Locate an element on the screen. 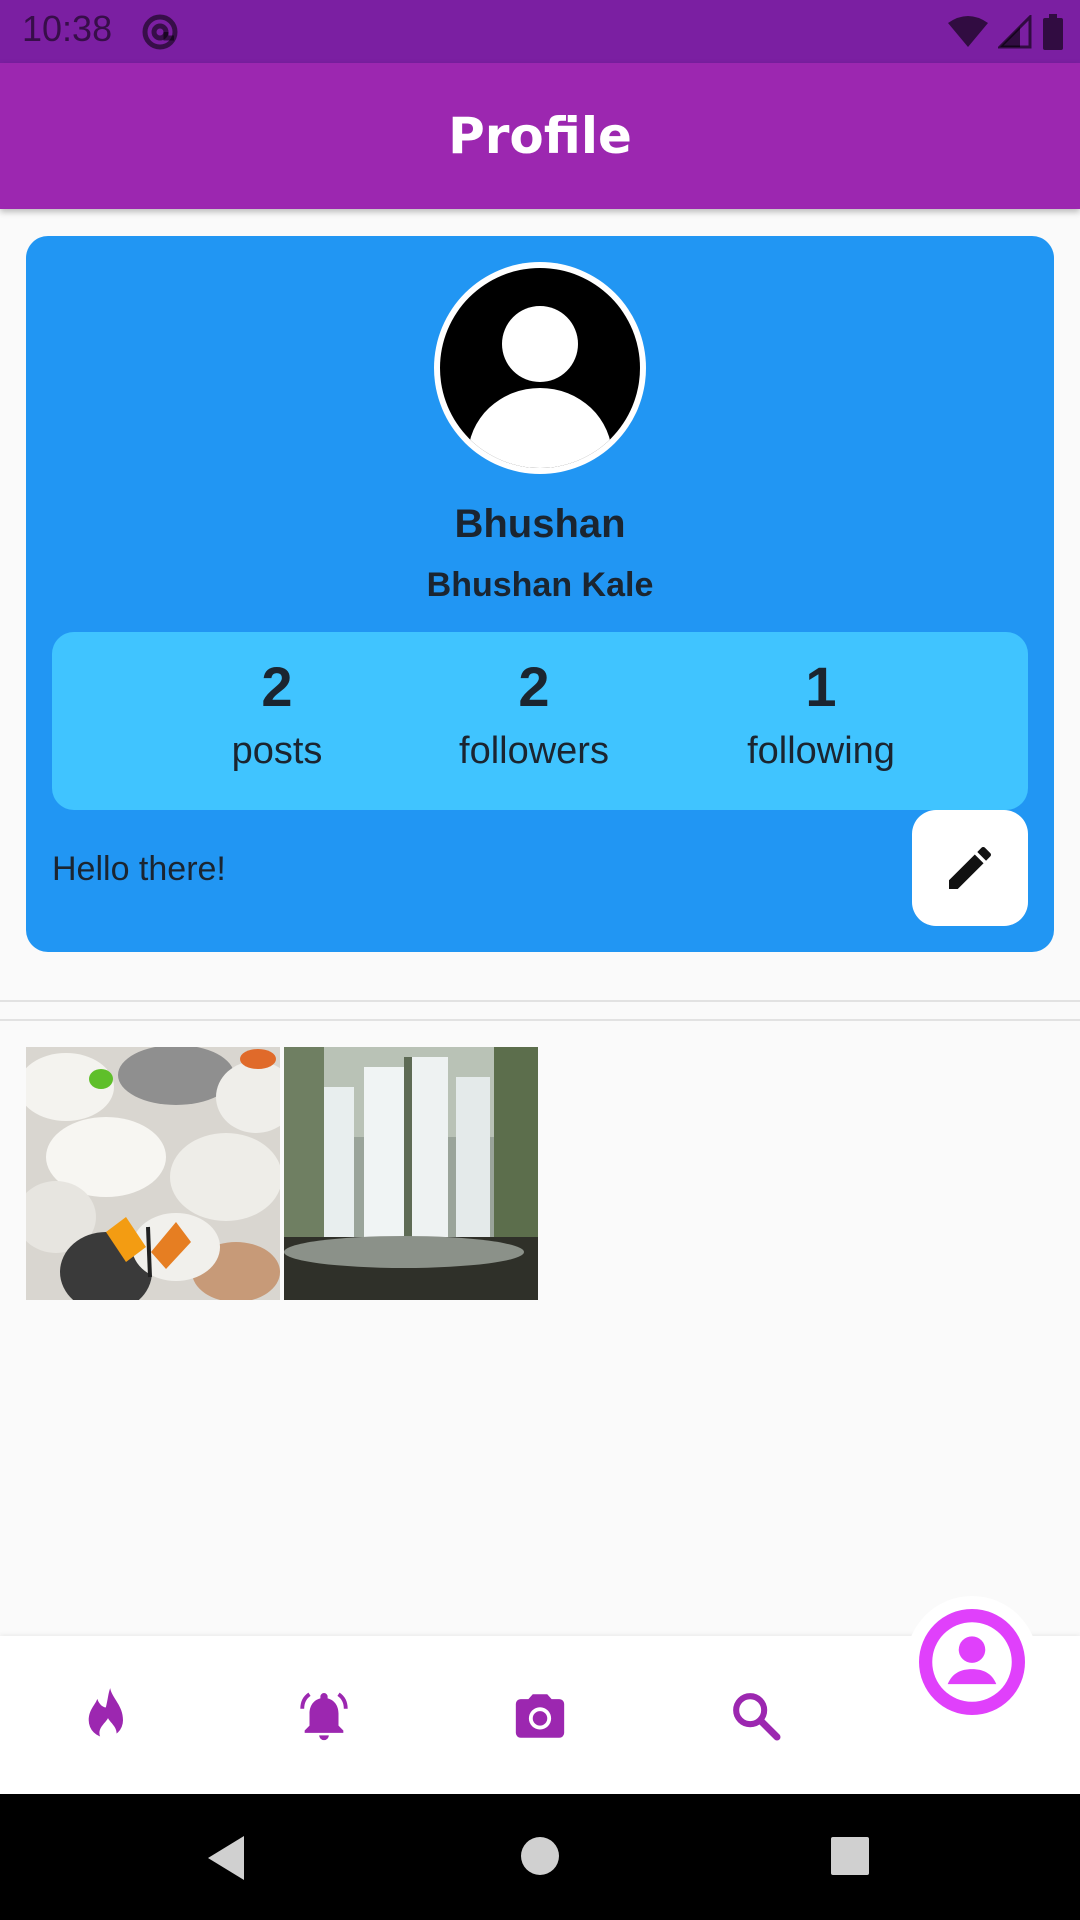 The width and height of the screenshot is (1080, 1920). fire-icon is located at coordinates (105, 1715).